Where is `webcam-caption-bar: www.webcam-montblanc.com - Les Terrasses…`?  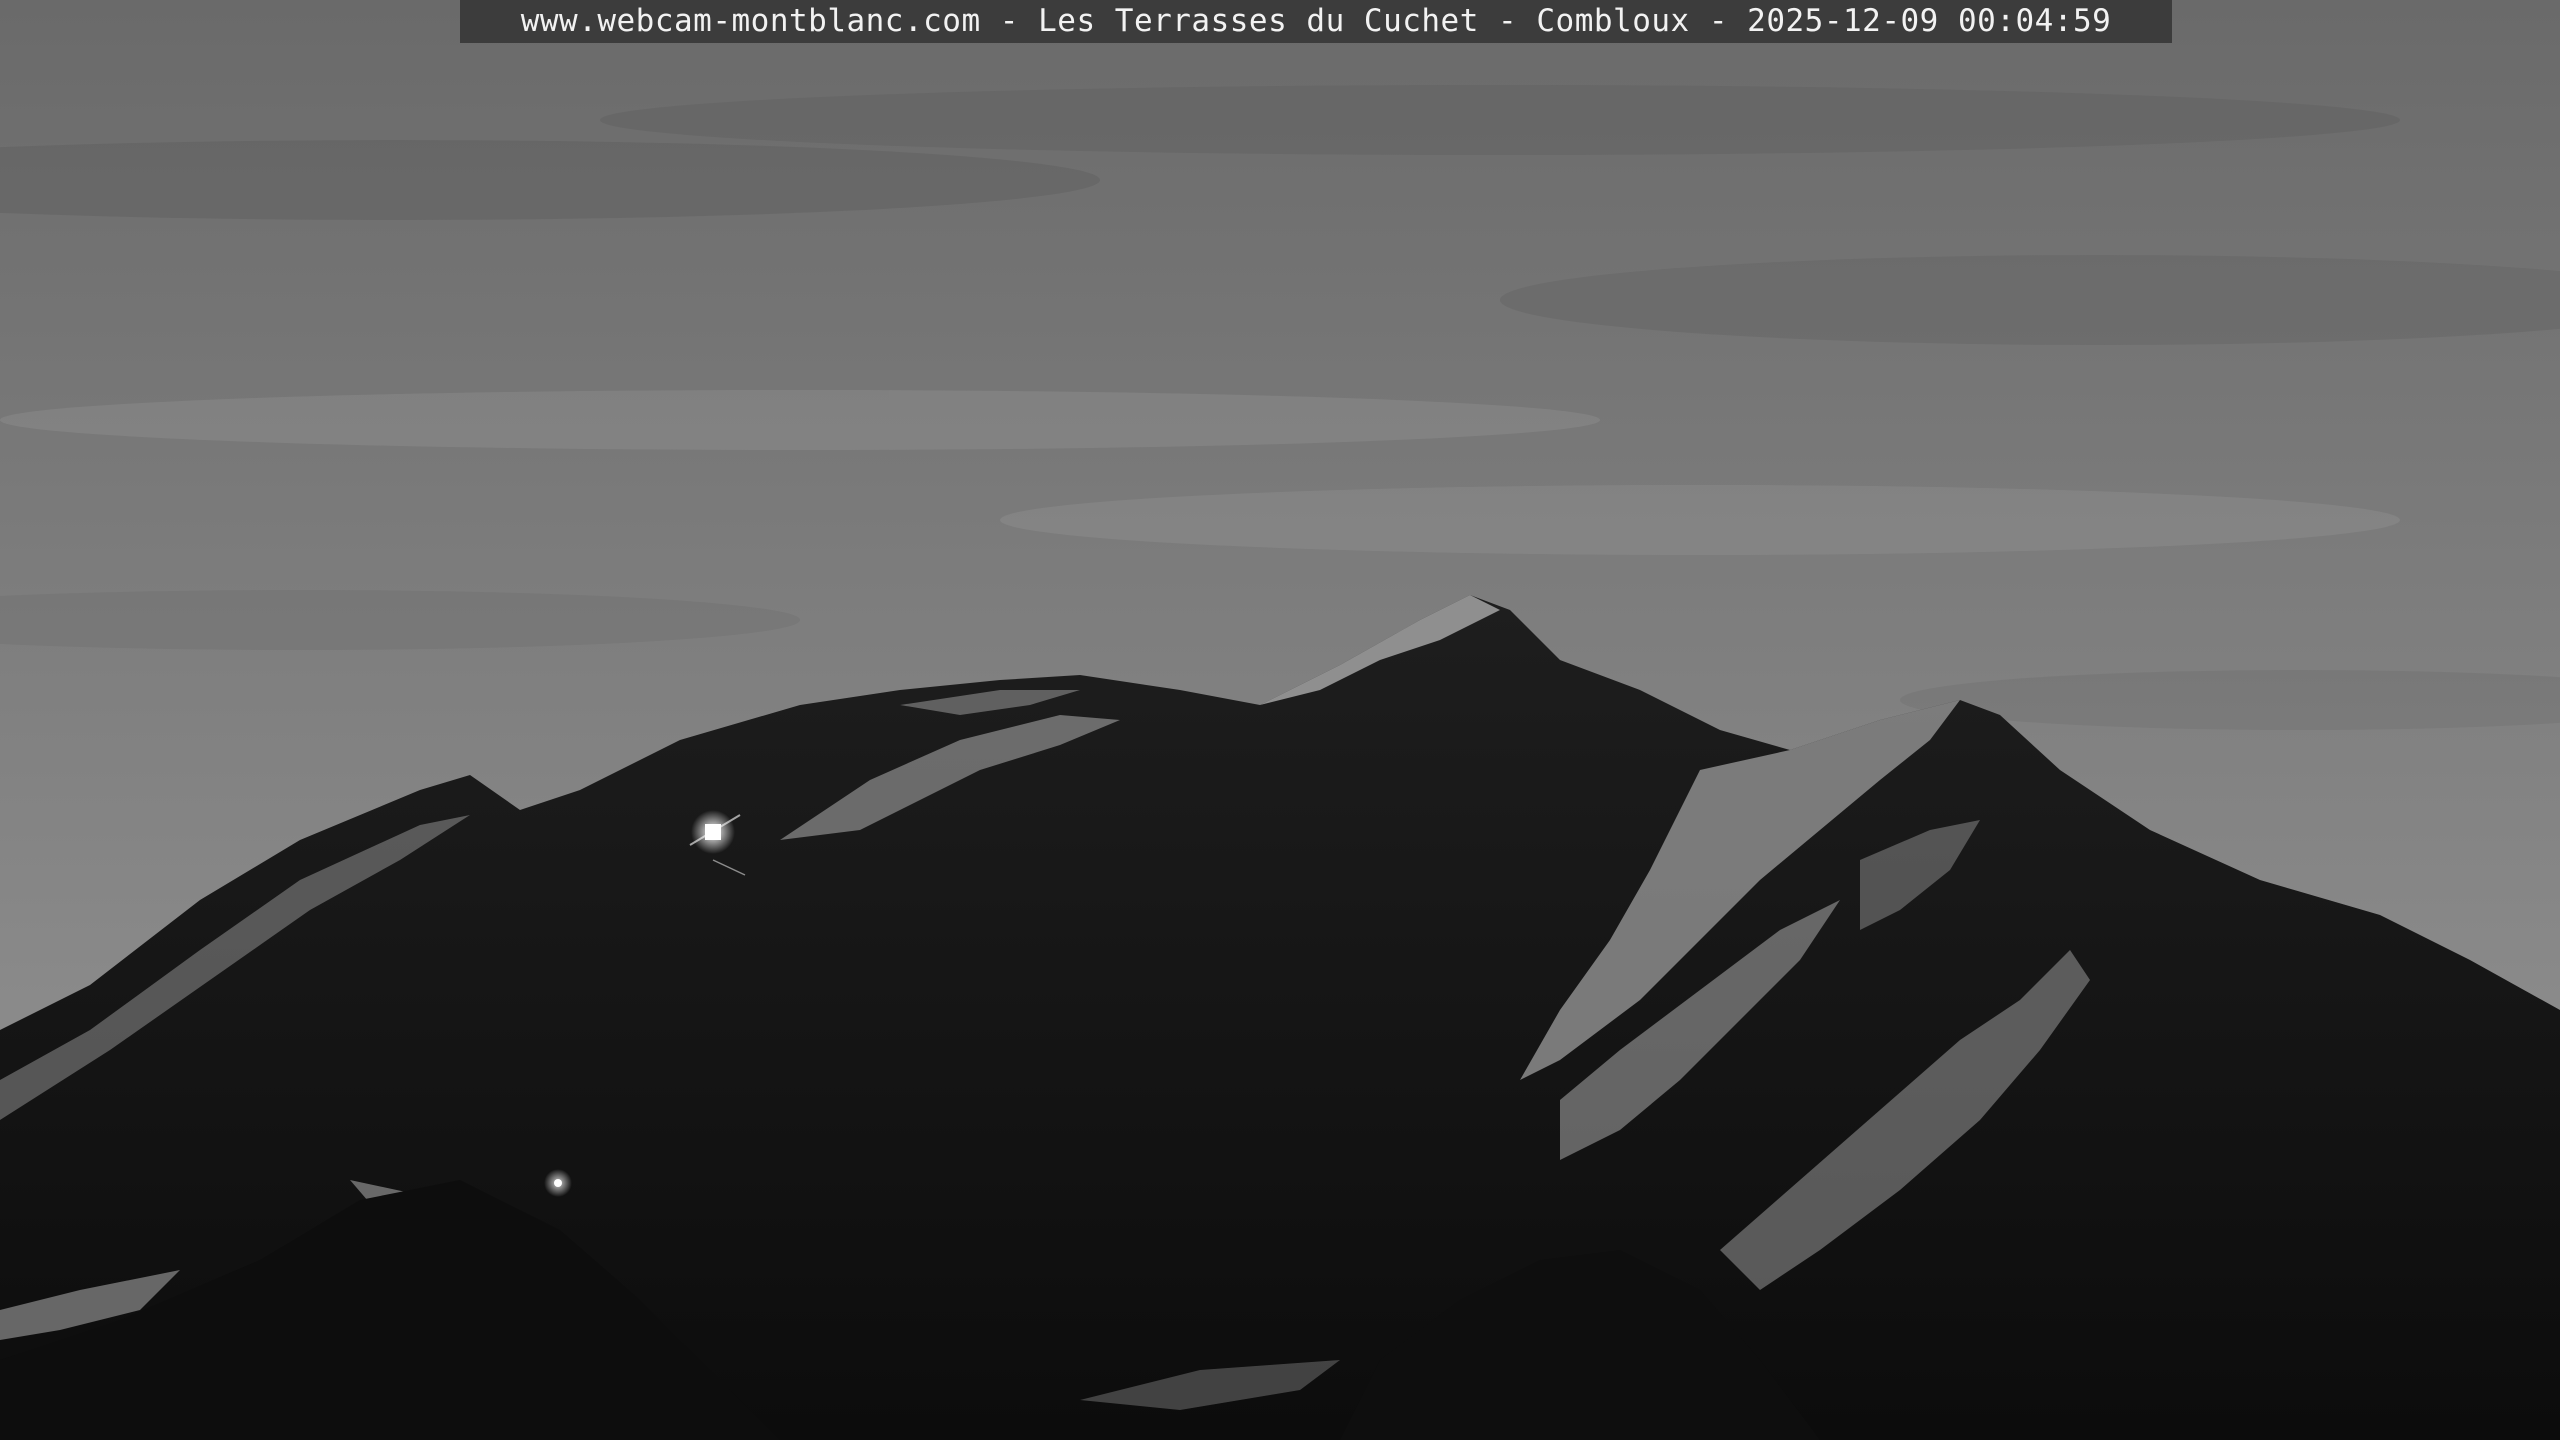 webcam-caption-bar: www.webcam-montblanc.com - Les Terrasses… is located at coordinates (1316, 21).